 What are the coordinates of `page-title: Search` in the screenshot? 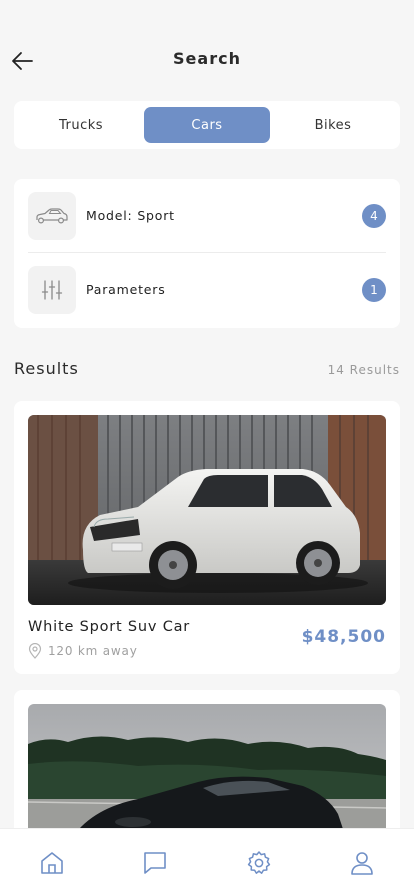 It's located at (207, 58).